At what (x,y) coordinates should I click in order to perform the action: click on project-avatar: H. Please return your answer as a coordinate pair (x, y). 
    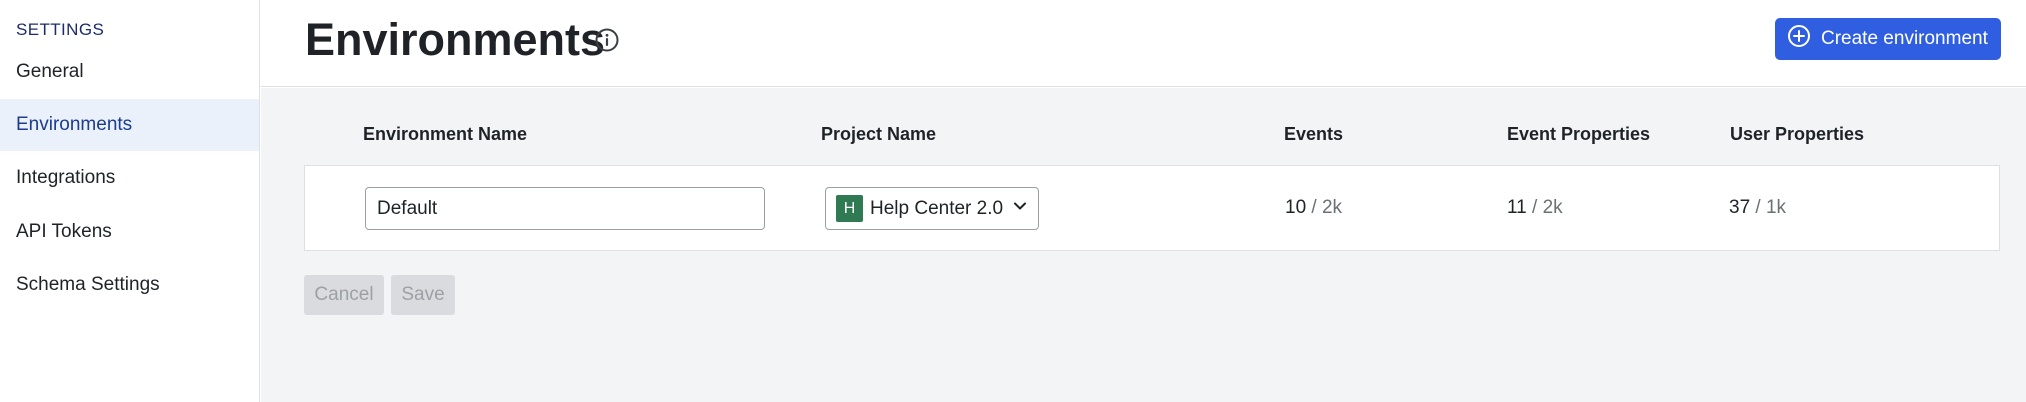
    Looking at the image, I should click on (849, 208).